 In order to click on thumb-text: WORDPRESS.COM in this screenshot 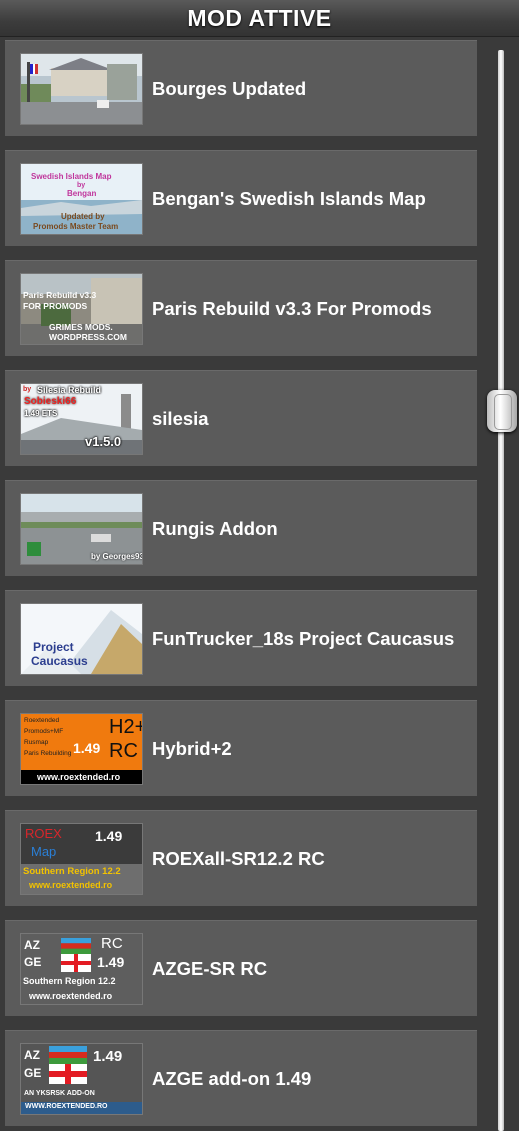, I will do `click(88, 336)`.